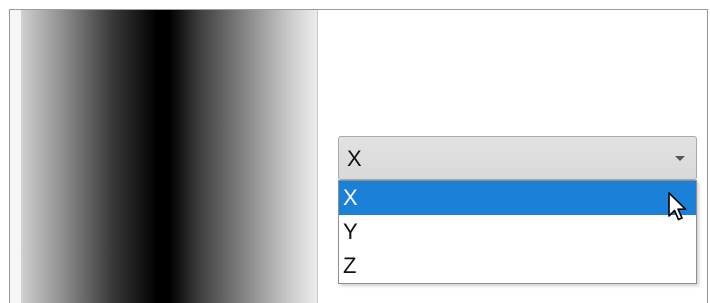  Describe the element at coordinates (350, 197) in the screenshot. I see `dropdown-option-label: X` at that location.